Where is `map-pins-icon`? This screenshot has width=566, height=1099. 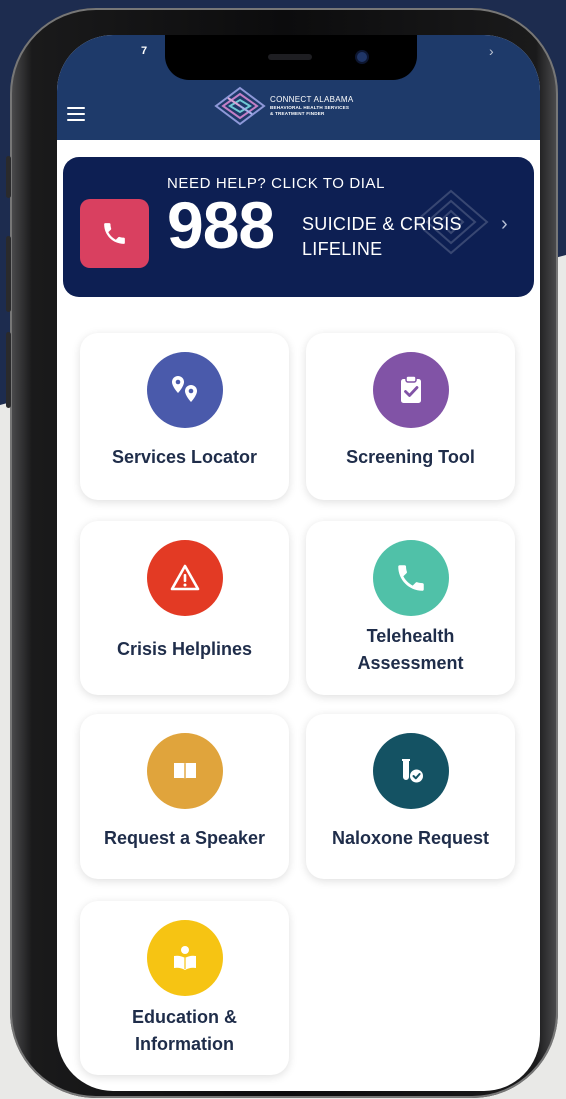 map-pins-icon is located at coordinates (185, 390).